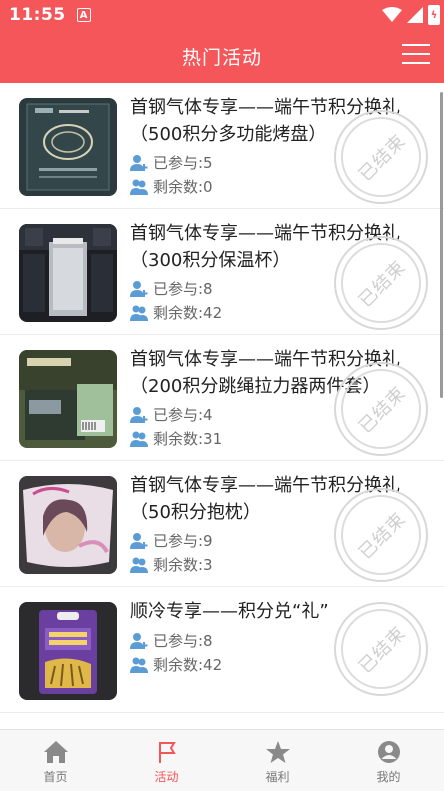  What do you see at coordinates (183, 163) in the screenshot?
I see `joined-text: 已参与:5` at bounding box center [183, 163].